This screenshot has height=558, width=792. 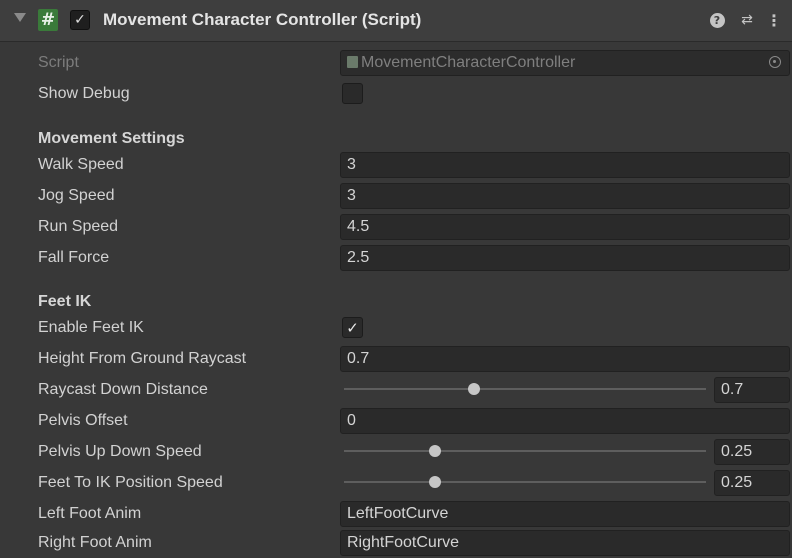 I want to click on script-object-field: MovementCharacterController, so click(x=565, y=63).